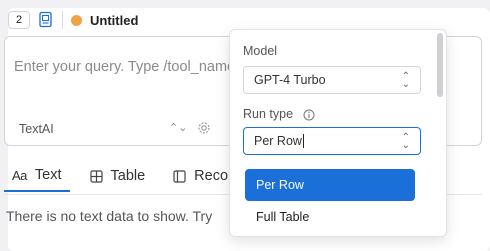  What do you see at coordinates (332, 80) in the screenshot?
I see `model-dropdown: GPT-4 Turbo ⌃ ⌄` at bounding box center [332, 80].